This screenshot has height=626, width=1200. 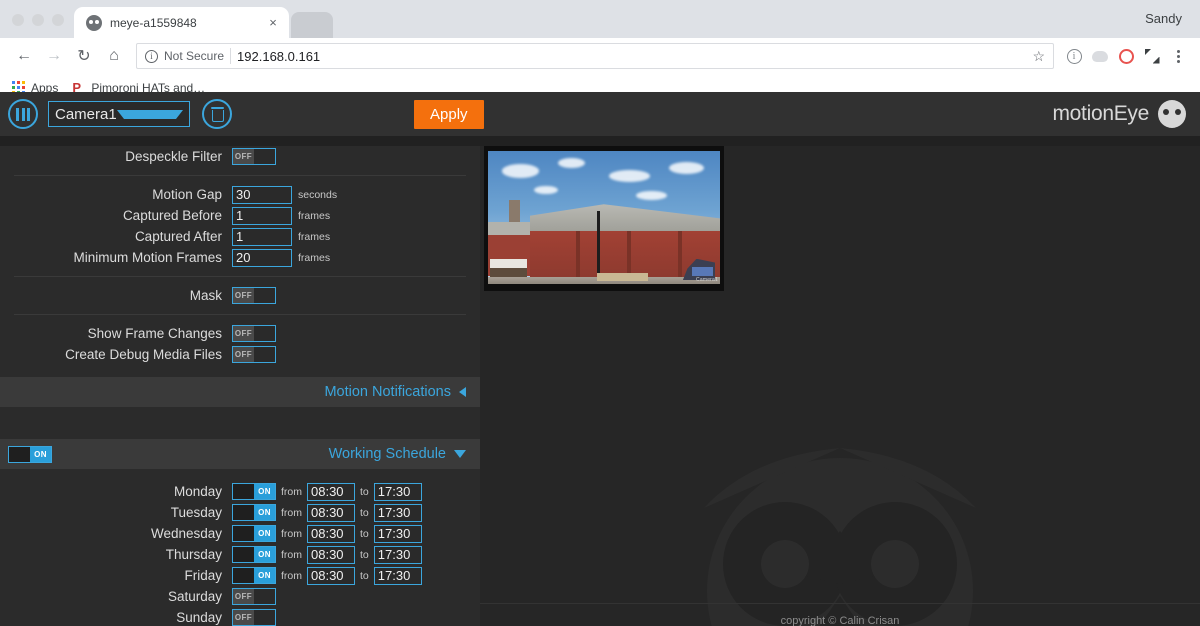 I want to click on setting-row-create-debug-media-files: Create Debug Media Files OFF, so click(x=240, y=354).